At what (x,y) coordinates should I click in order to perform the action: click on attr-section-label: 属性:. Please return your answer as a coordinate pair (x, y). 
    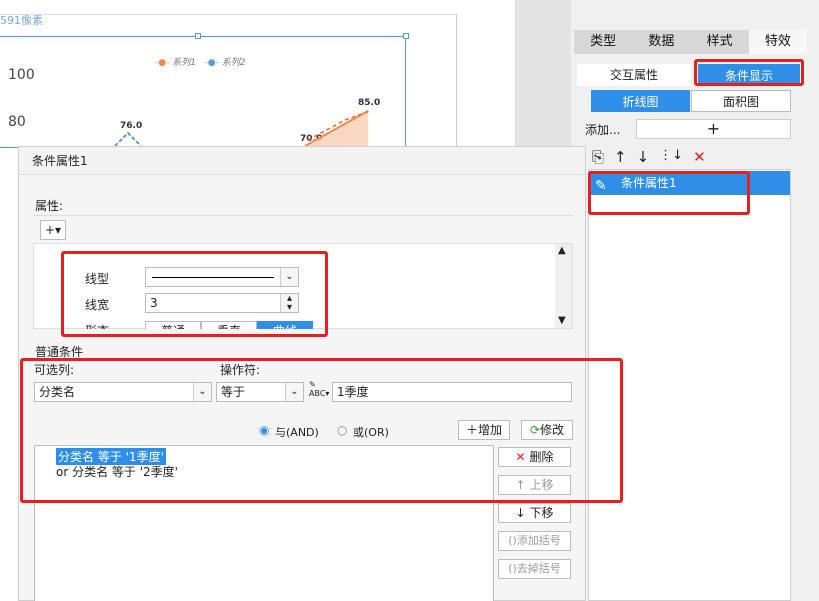
    Looking at the image, I should click on (49, 206).